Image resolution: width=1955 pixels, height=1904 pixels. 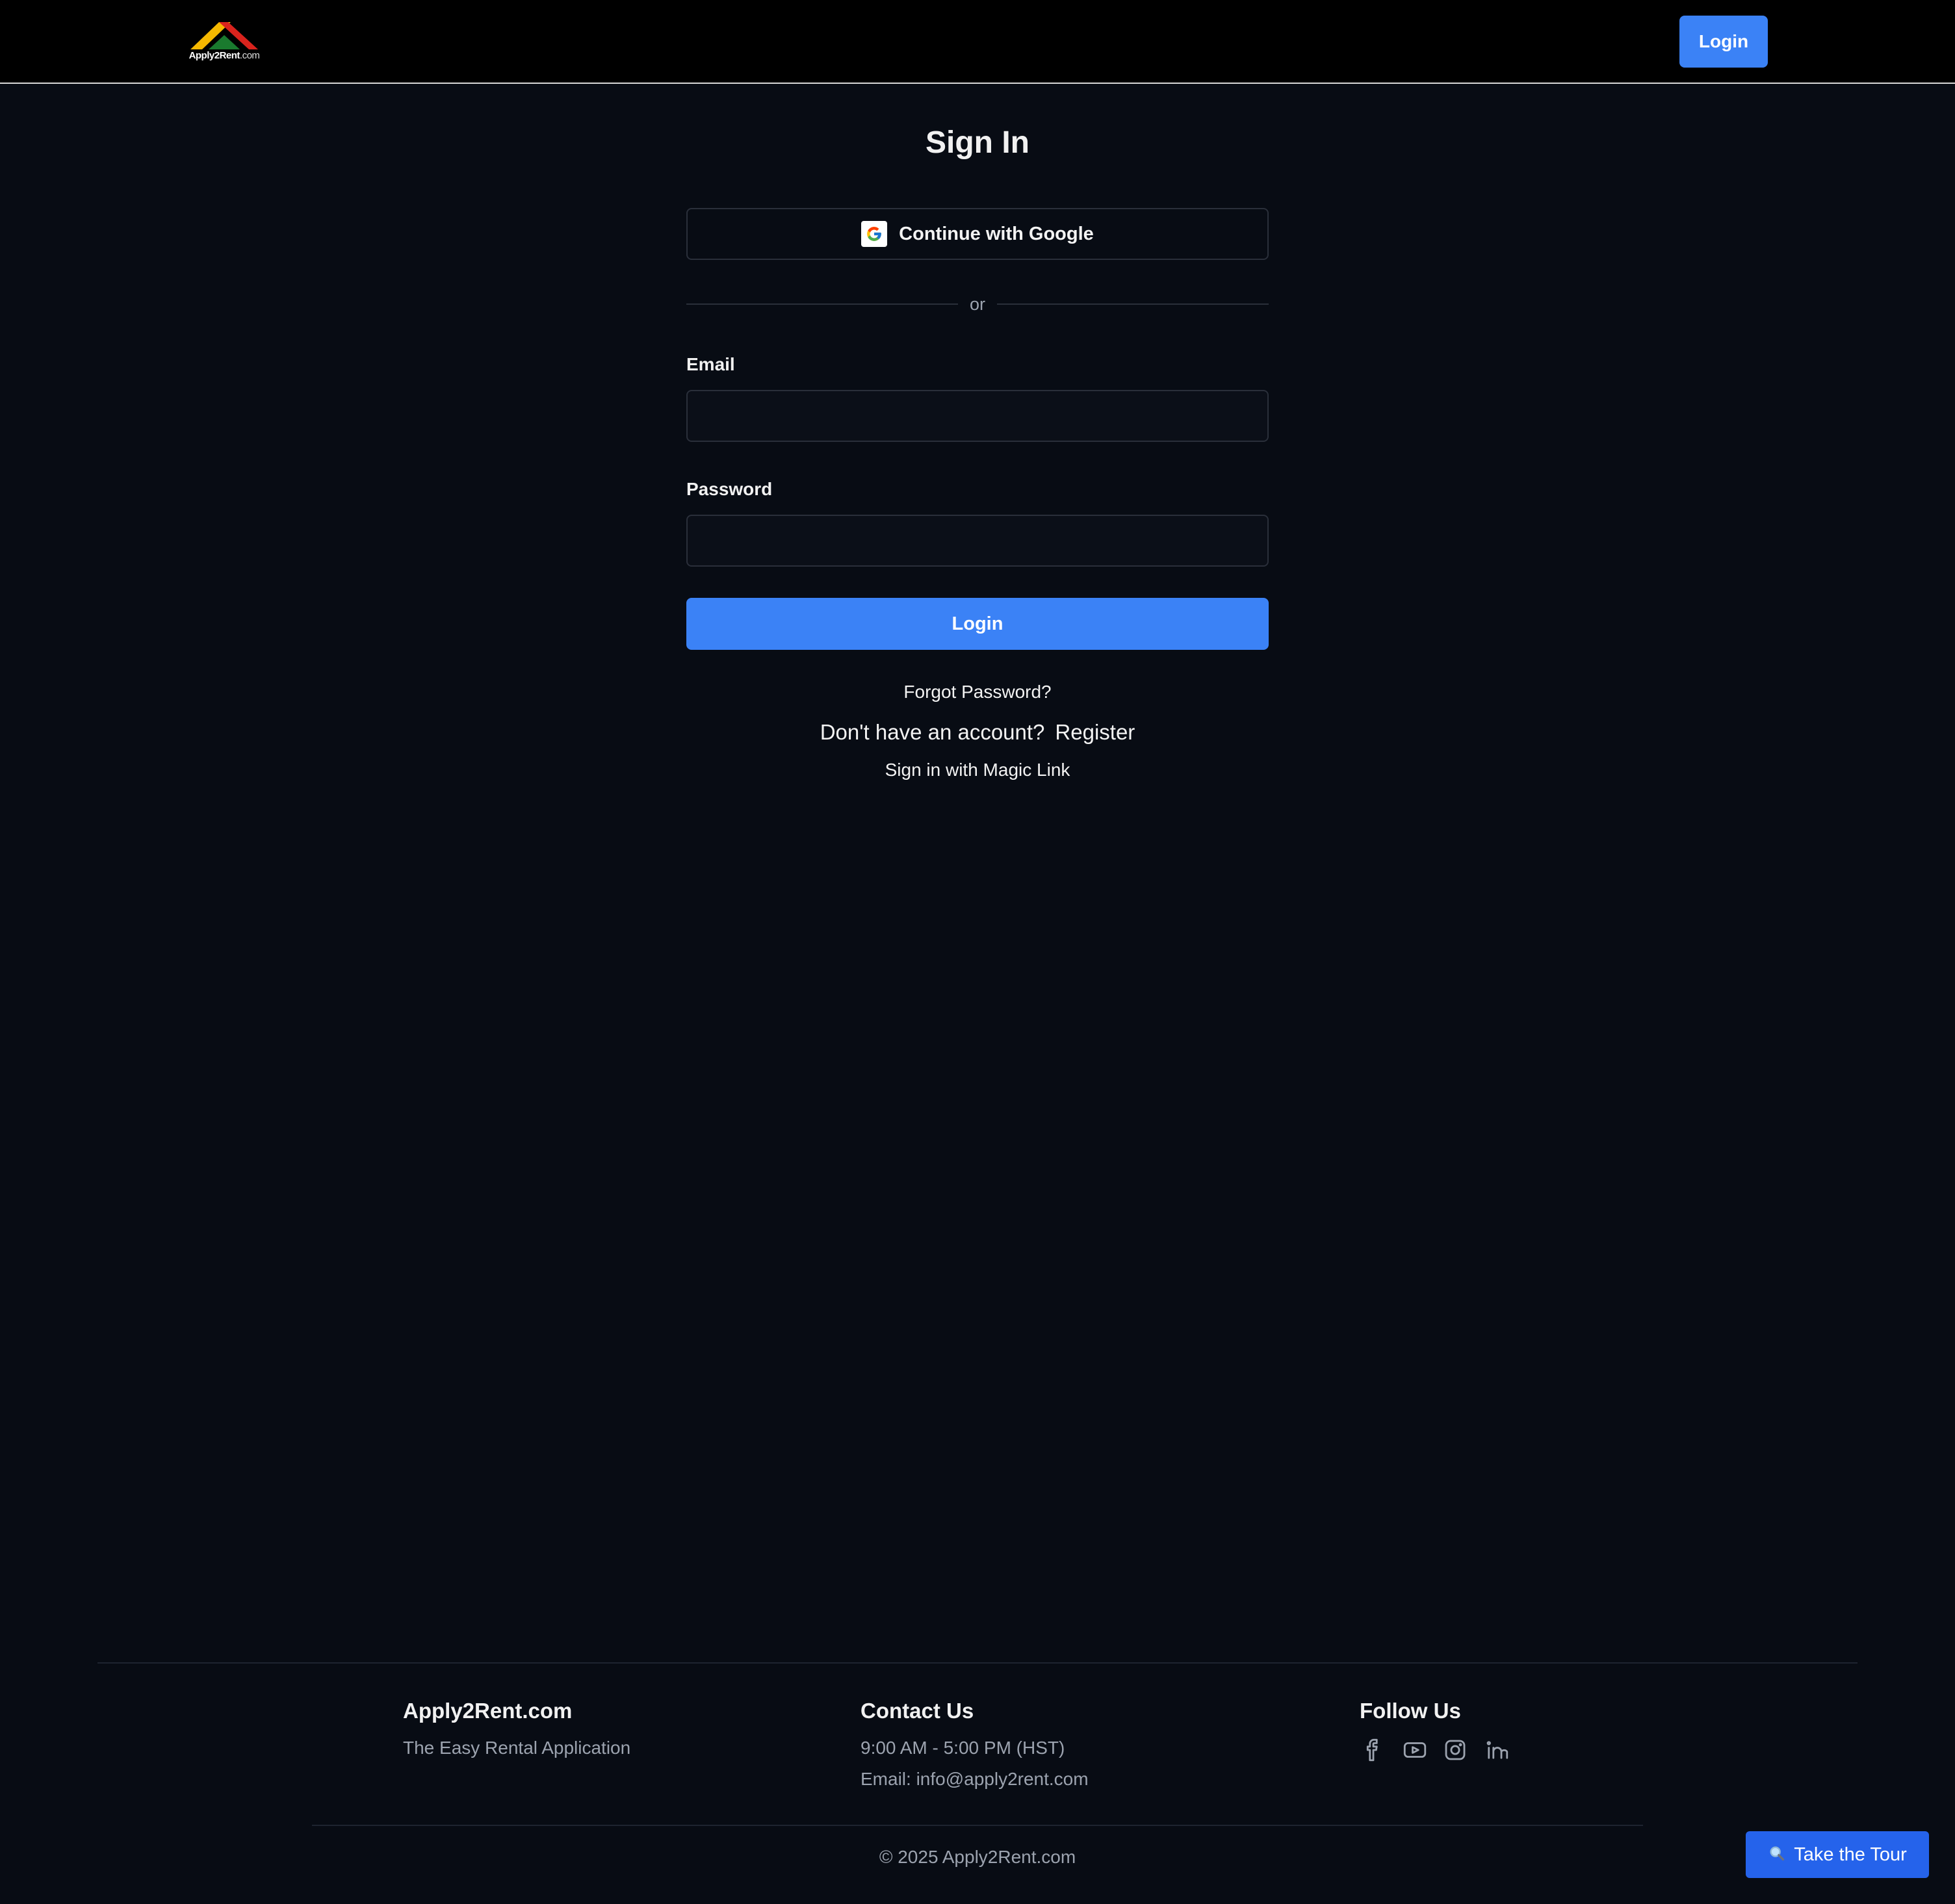 I want to click on footer-contact-title: Contact Us, so click(x=917, y=1711).